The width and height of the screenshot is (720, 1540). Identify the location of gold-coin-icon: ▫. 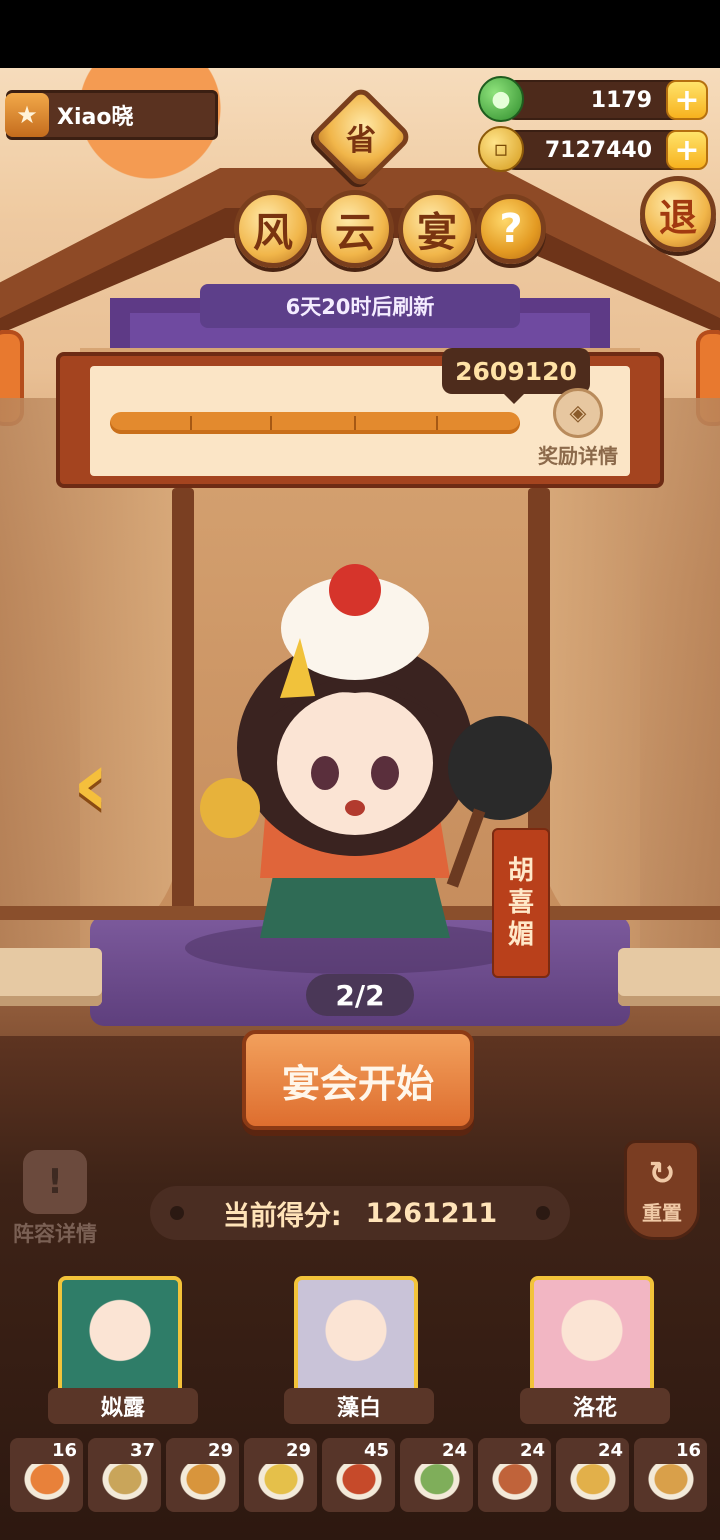
(501, 149).